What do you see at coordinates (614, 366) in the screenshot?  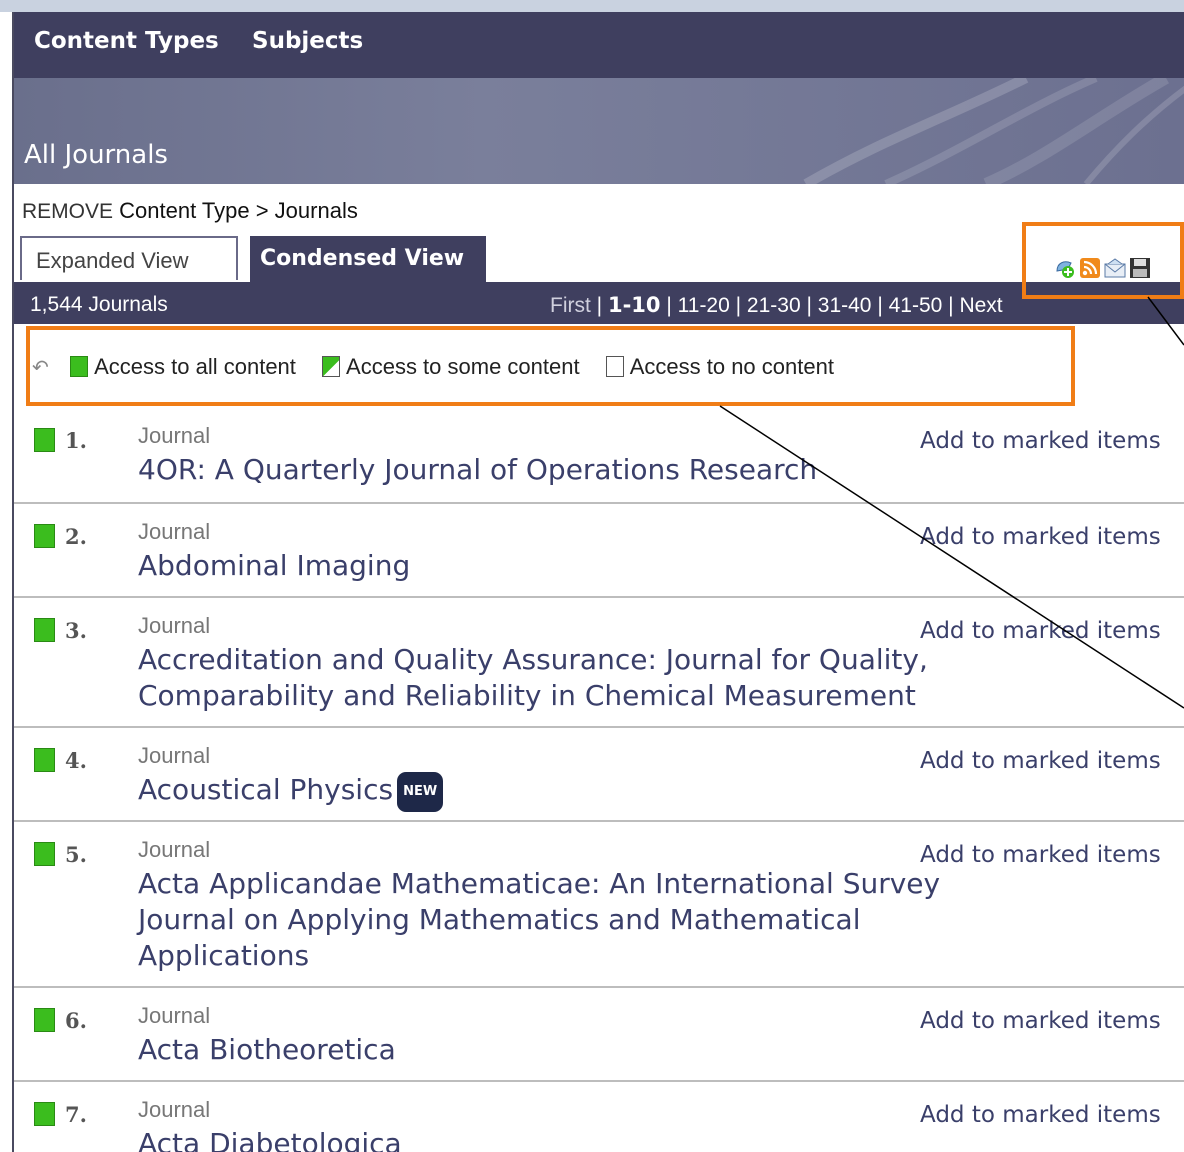 I see `no-access-icon` at bounding box center [614, 366].